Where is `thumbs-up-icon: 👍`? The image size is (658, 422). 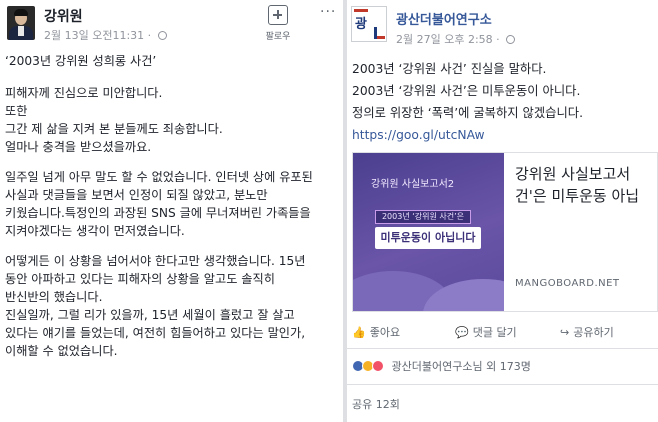
thumbs-up-icon: 👍 is located at coordinates (359, 332).